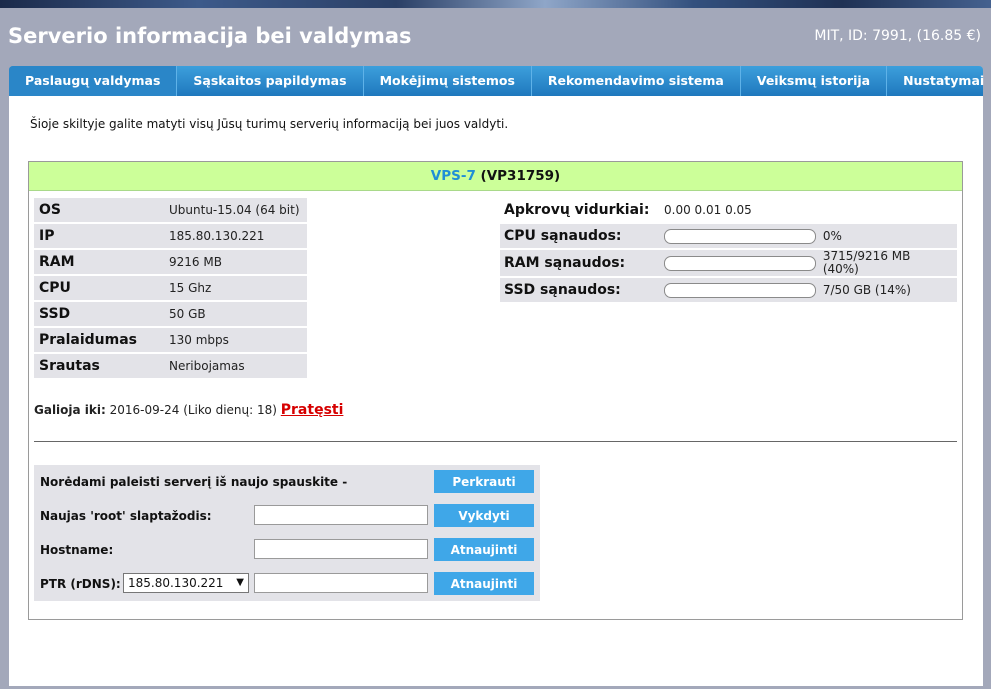 This screenshot has width=991, height=689. Describe the element at coordinates (520, 176) in the screenshot. I see `server-code: (VP31759)` at that location.